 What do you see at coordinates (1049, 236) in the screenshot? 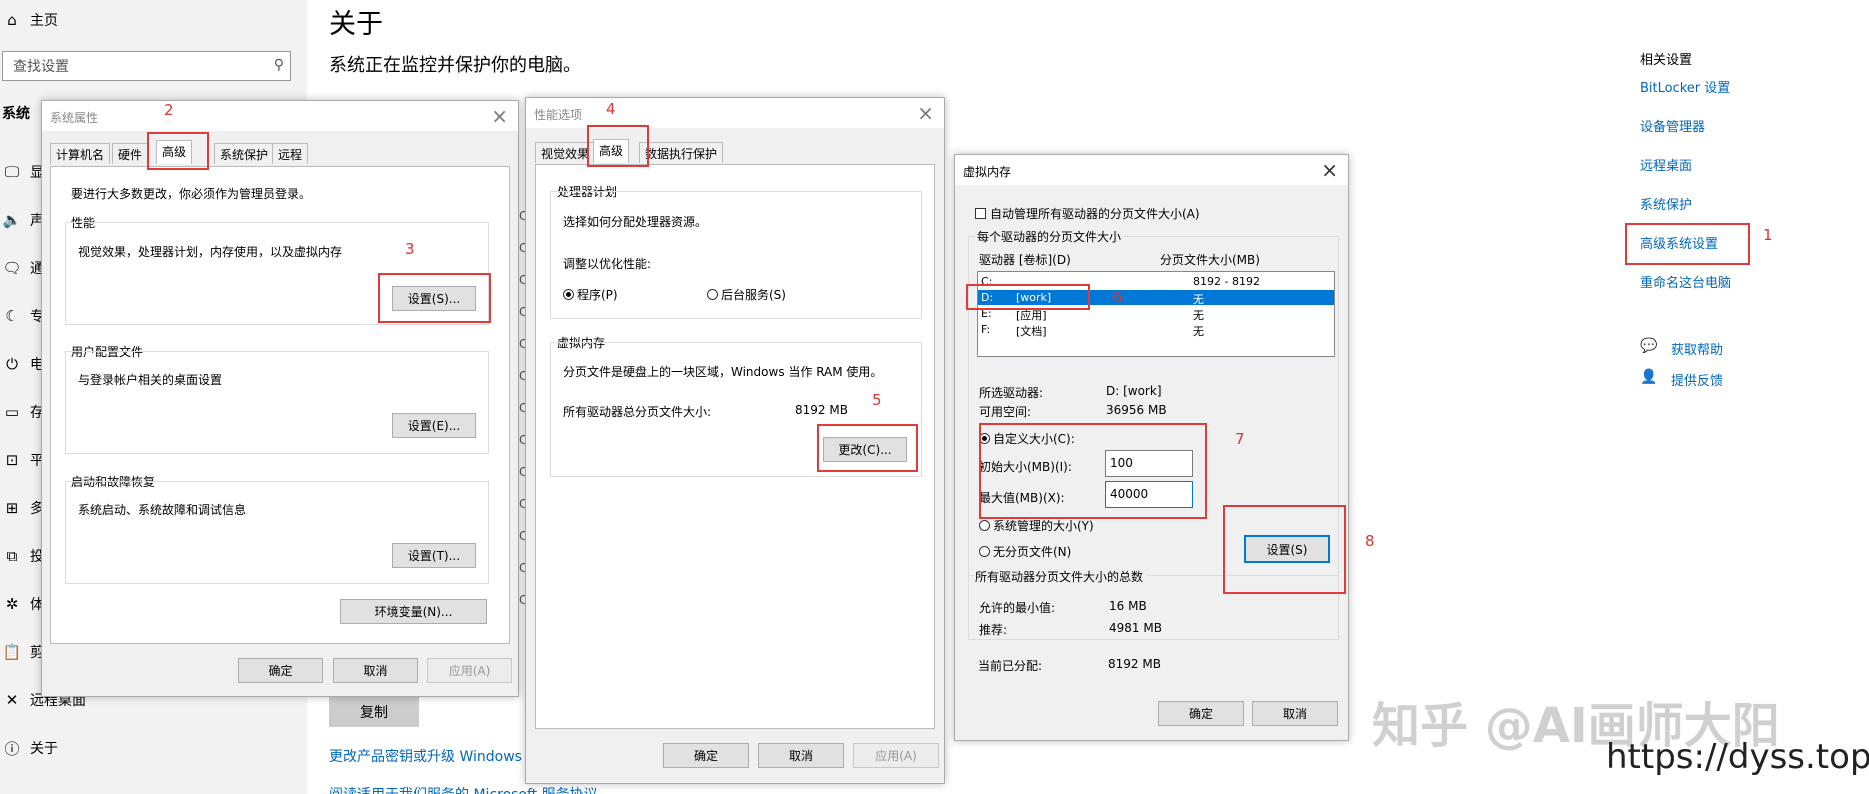
I see `per-drive-label: 每个驱动器的分页文件大小` at bounding box center [1049, 236].